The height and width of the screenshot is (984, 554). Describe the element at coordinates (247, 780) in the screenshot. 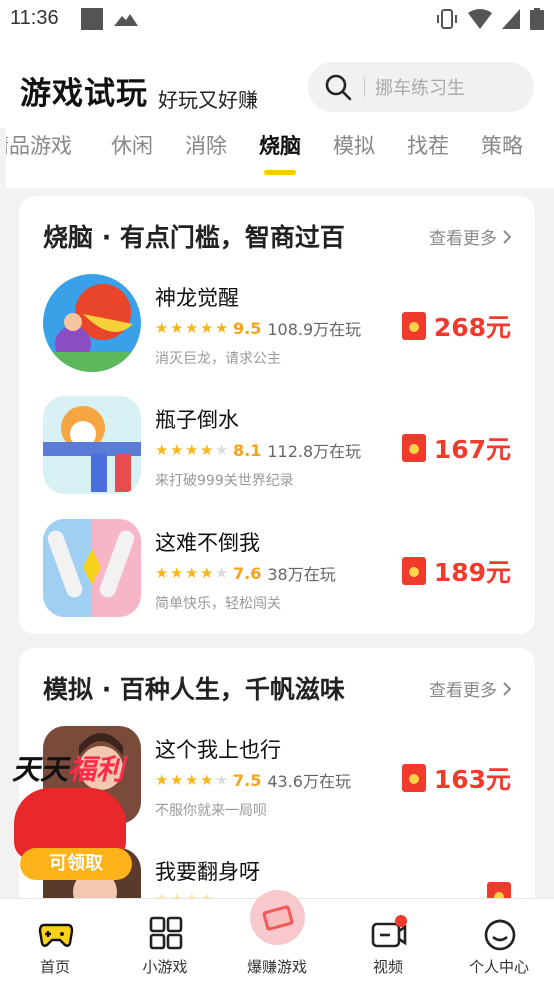

I see `game-score: 7.5` at that location.